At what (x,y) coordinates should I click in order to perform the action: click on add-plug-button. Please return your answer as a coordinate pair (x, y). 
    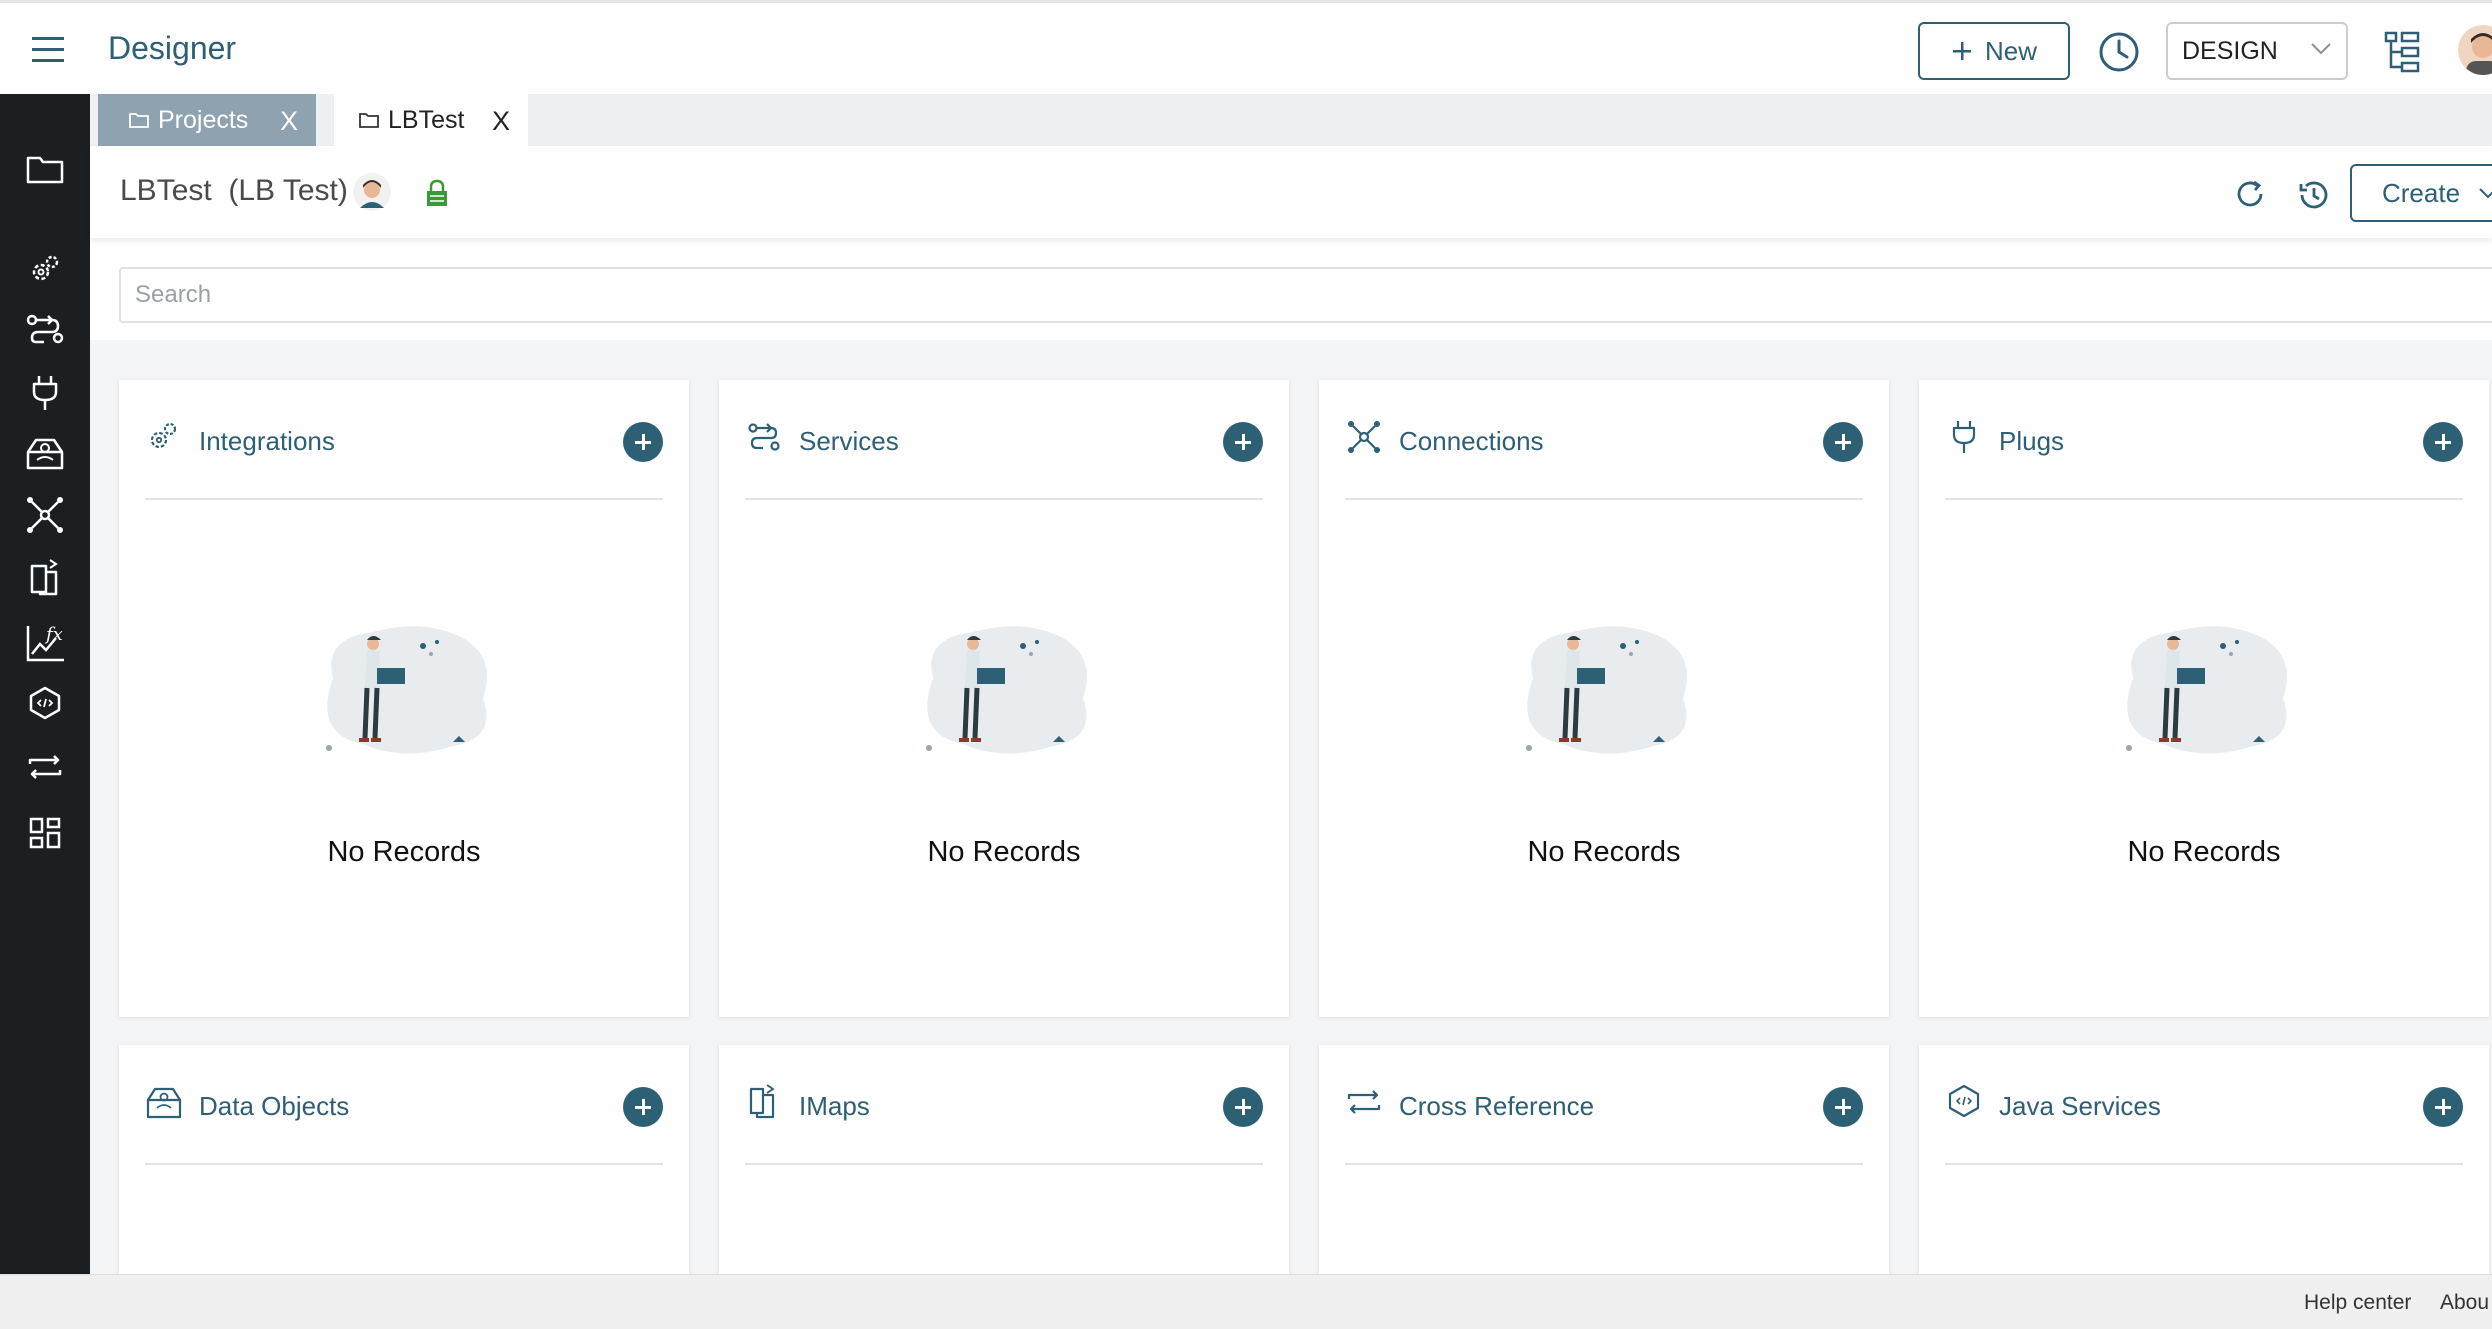
    Looking at the image, I should click on (2443, 442).